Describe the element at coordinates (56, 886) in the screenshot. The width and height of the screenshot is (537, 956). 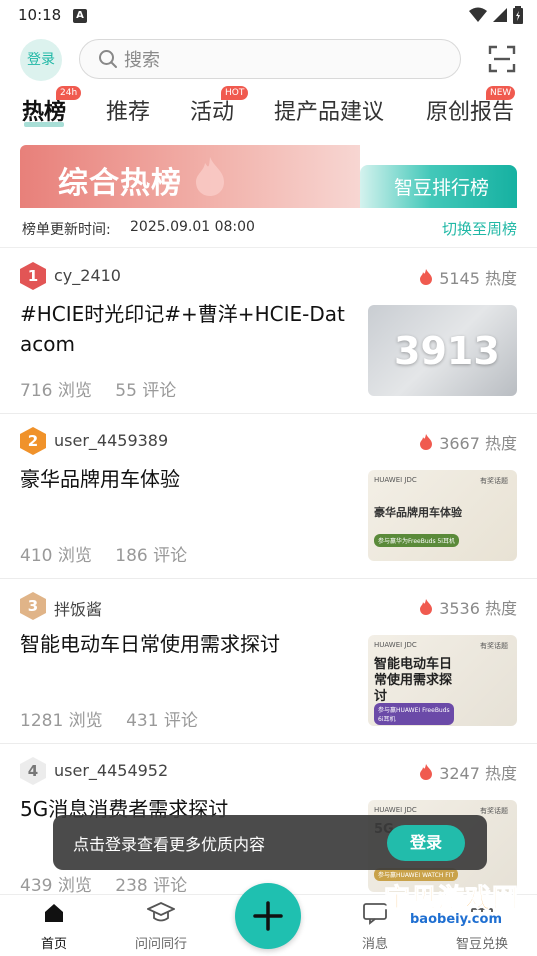
I see `view-count: 439 浏览` at that location.